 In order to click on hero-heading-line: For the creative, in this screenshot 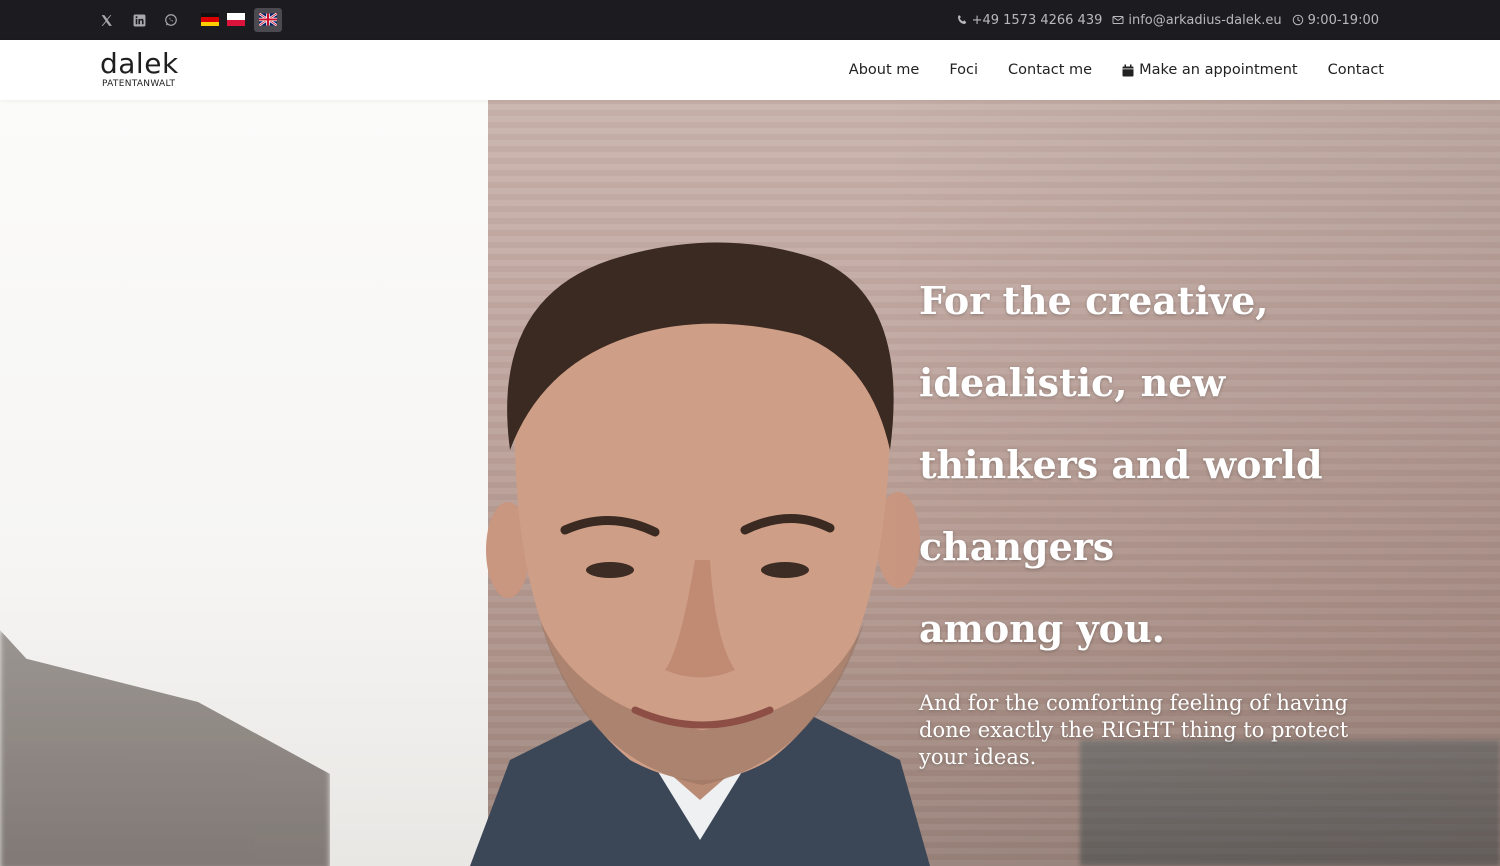, I will do `click(1094, 300)`.